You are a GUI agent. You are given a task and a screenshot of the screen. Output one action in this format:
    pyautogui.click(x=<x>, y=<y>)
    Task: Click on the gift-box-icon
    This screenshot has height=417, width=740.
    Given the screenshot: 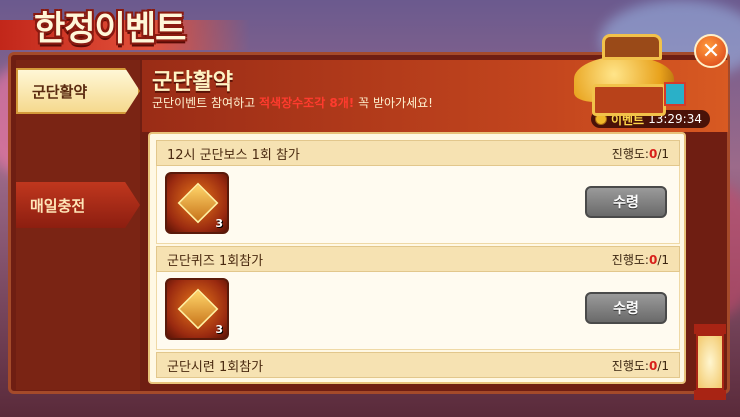 What is the action you would take?
    pyautogui.click(x=675, y=94)
    